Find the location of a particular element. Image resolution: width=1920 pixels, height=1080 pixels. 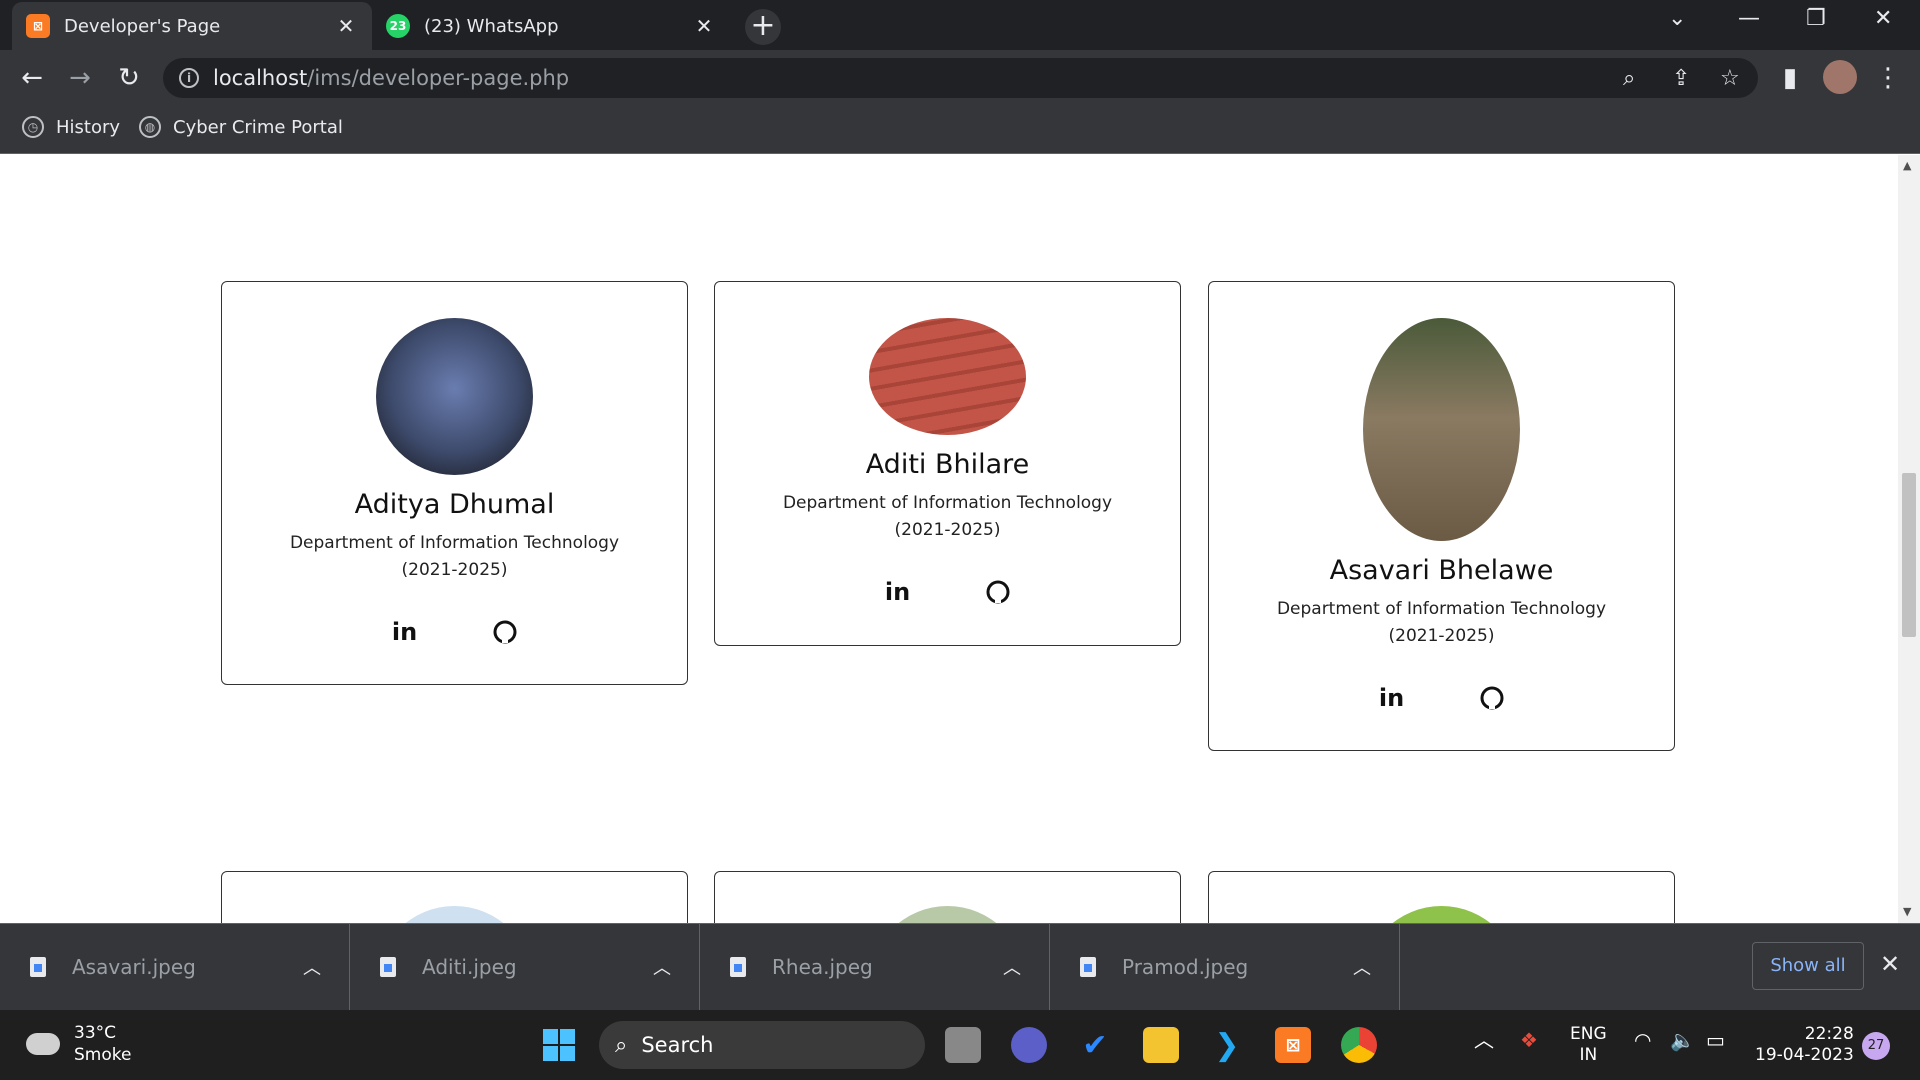

vscode-icon: ❯ is located at coordinates (1227, 1045).